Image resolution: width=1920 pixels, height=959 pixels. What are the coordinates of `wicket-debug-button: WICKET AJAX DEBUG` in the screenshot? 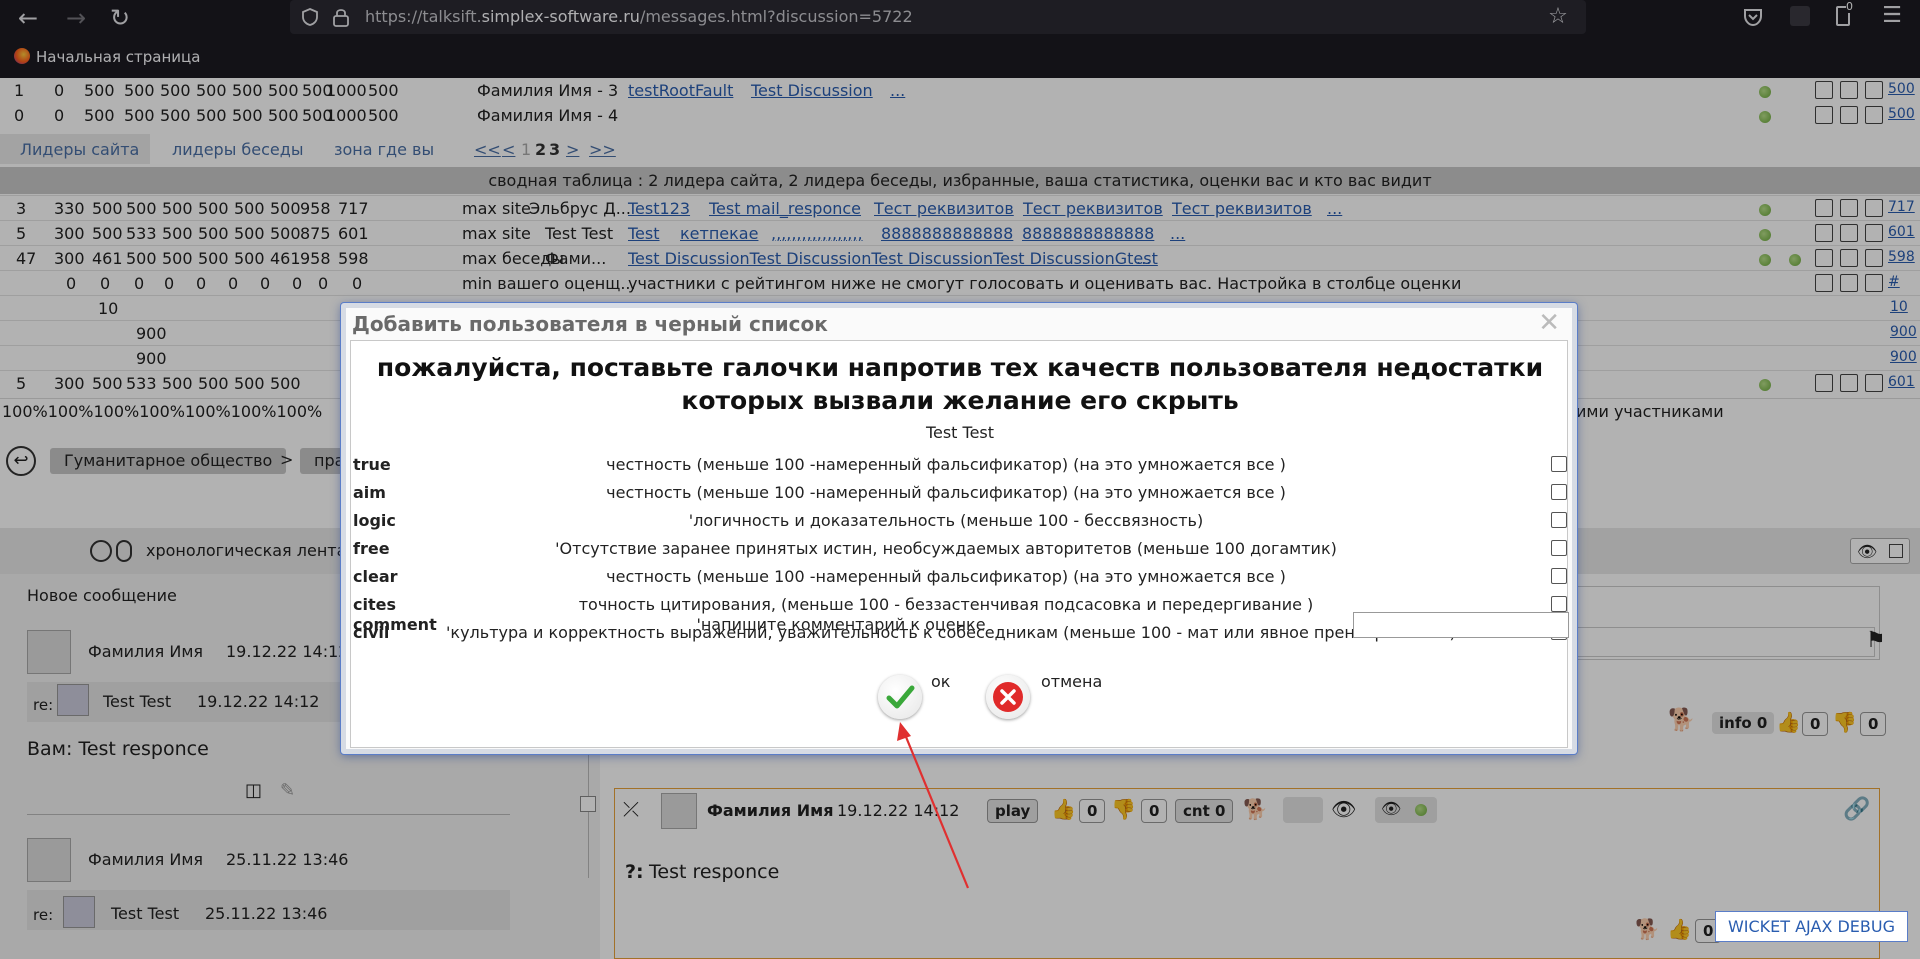 It's located at (1811, 926).